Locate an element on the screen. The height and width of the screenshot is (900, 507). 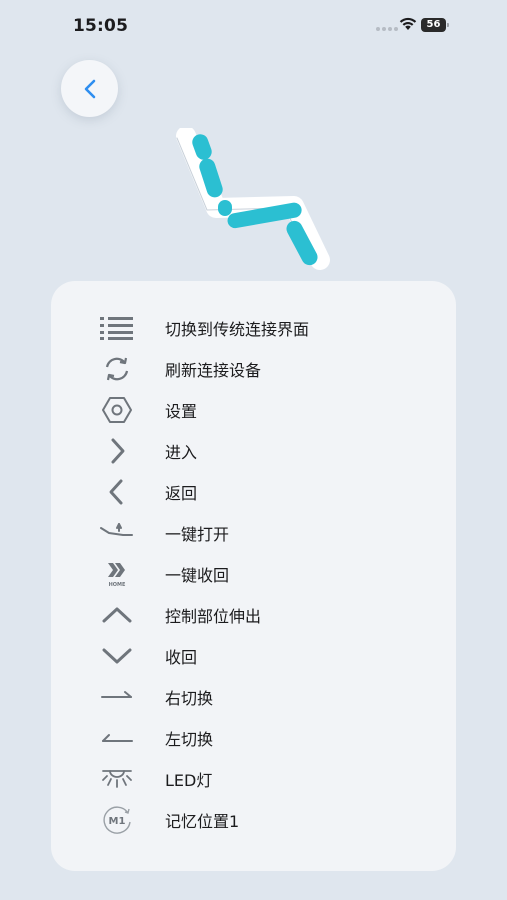
legend-item-return: 返回 is located at coordinates (253, 492).